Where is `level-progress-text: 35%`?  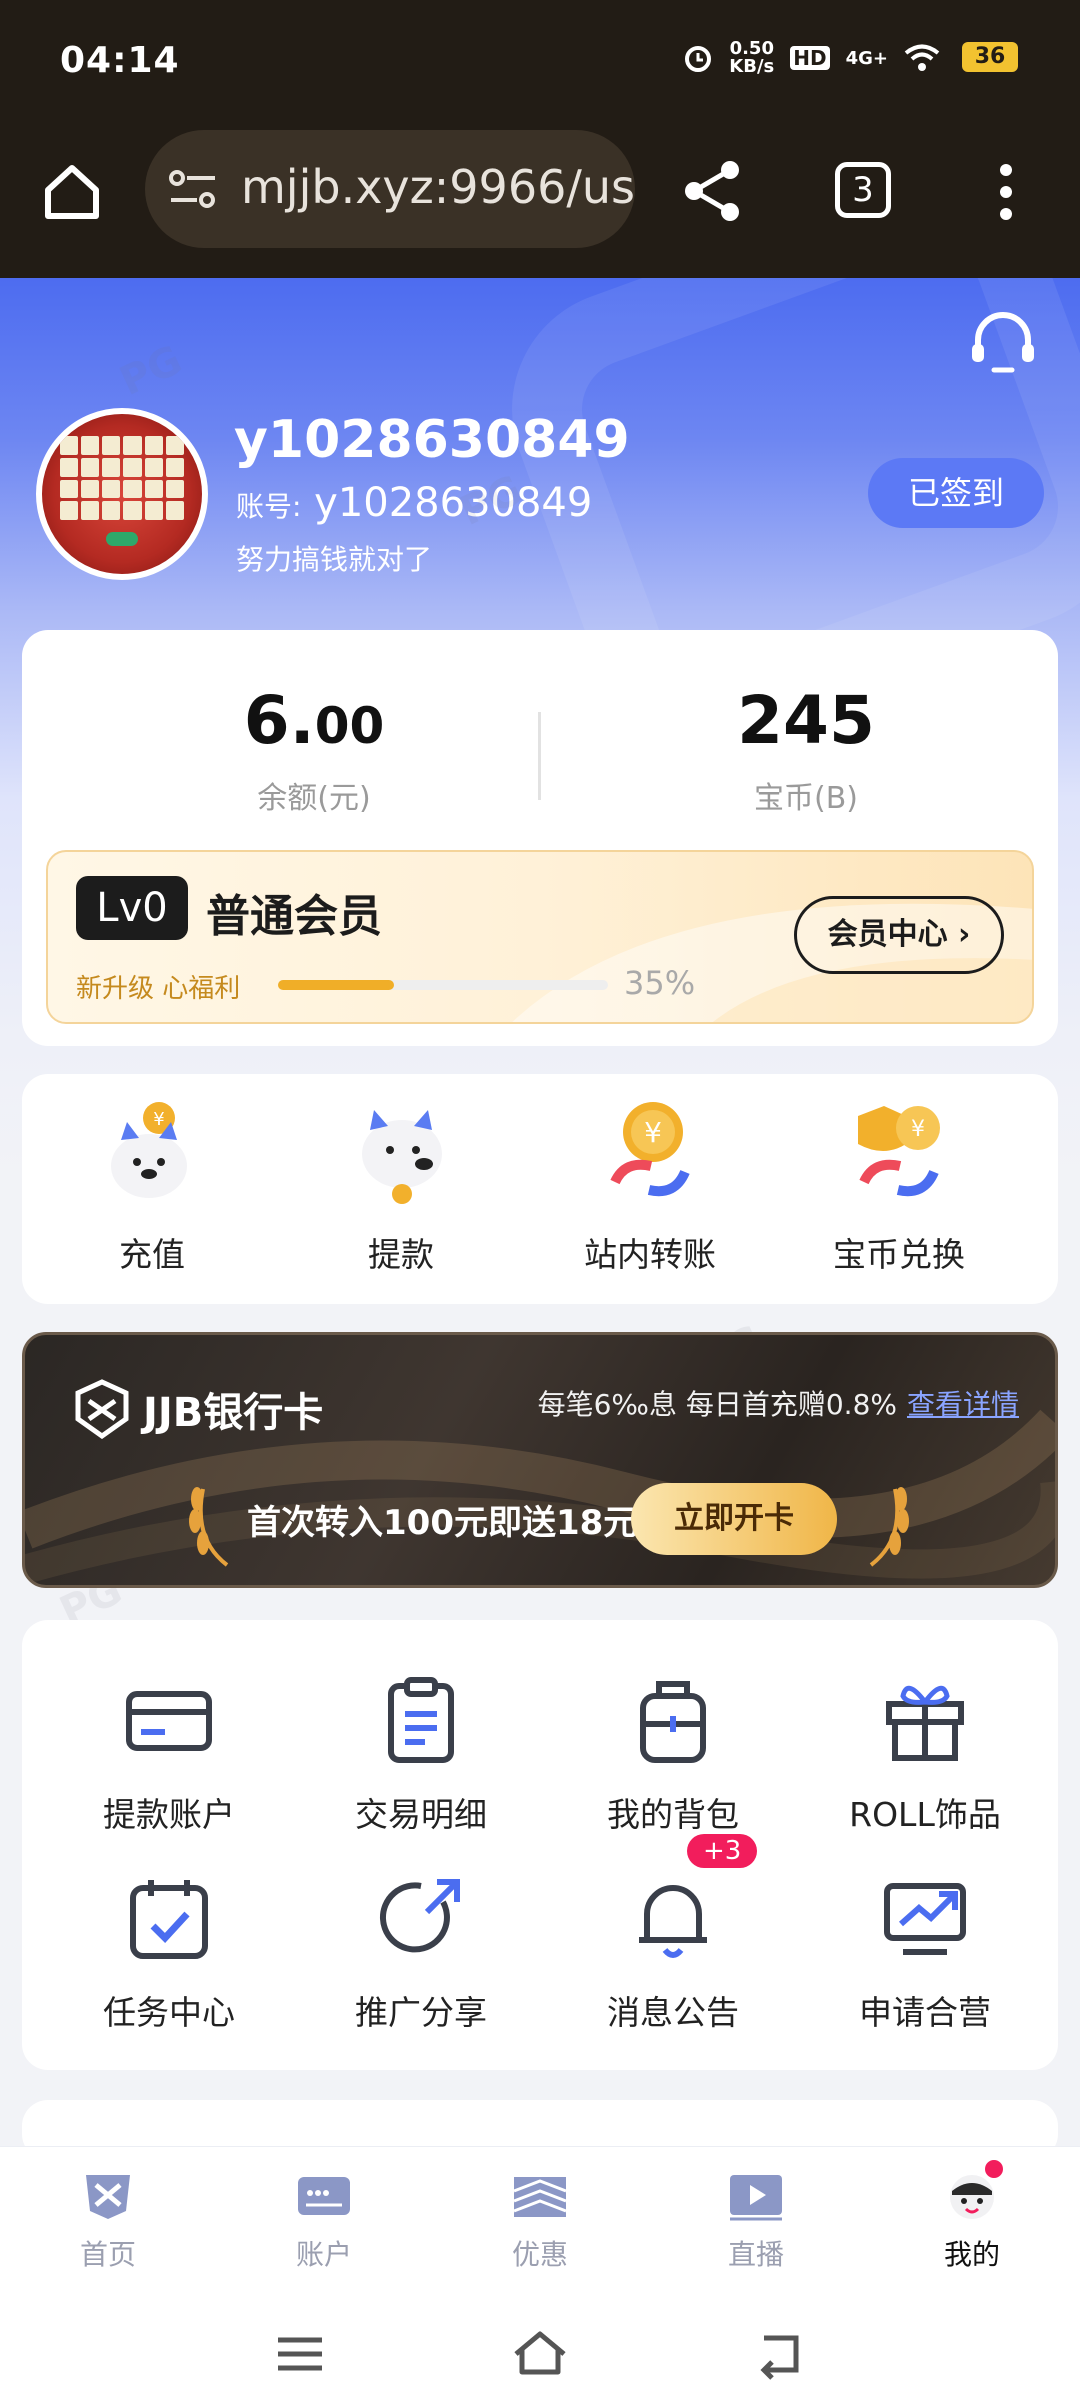
level-progress-text: 35% is located at coordinates (660, 983).